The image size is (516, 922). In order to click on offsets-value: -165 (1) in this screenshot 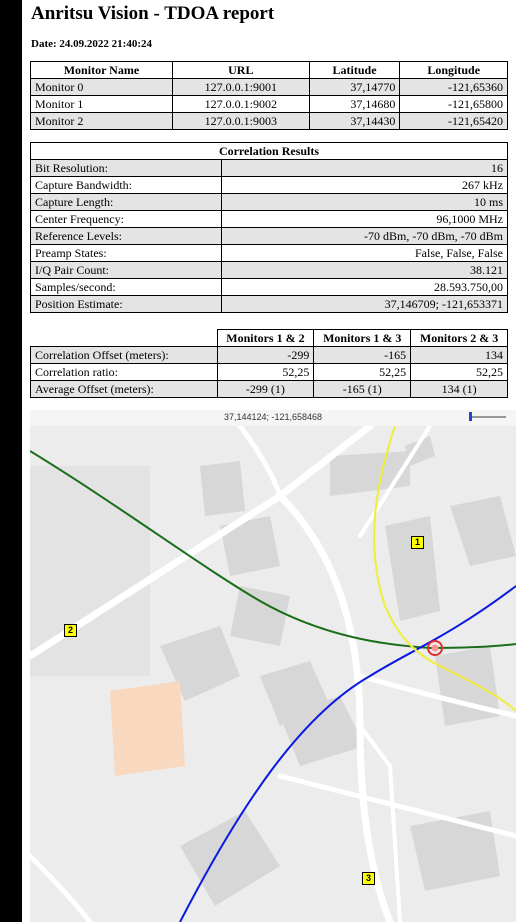, I will do `click(362, 389)`.